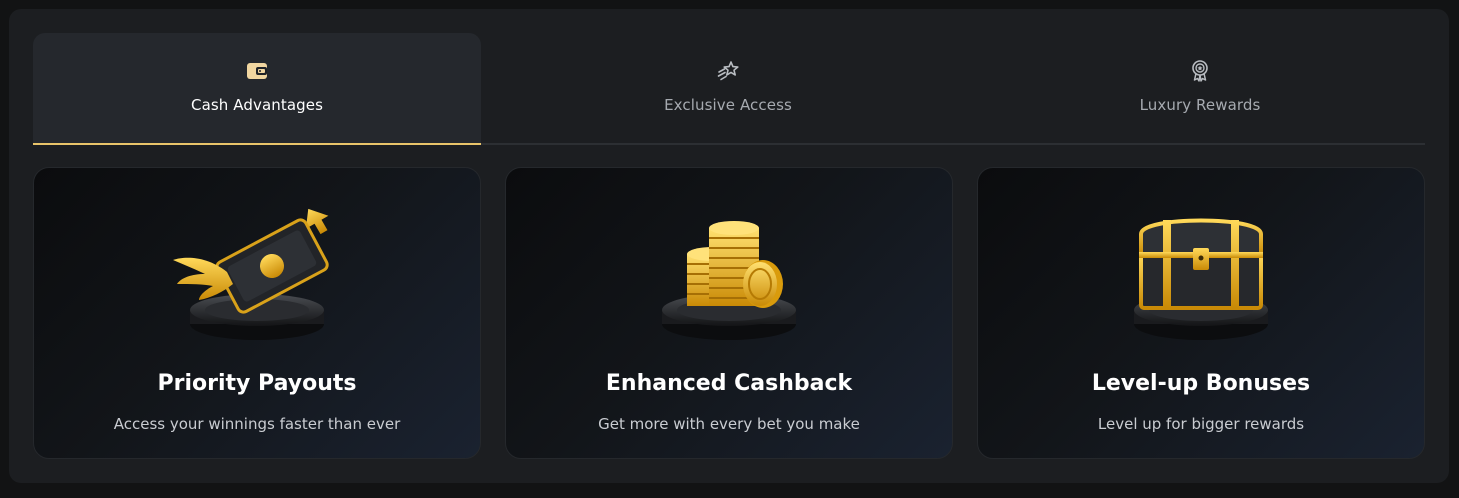  What do you see at coordinates (257, 71) in the screenshot?
I see `wallet-icon` at bounding box center [257, 71].